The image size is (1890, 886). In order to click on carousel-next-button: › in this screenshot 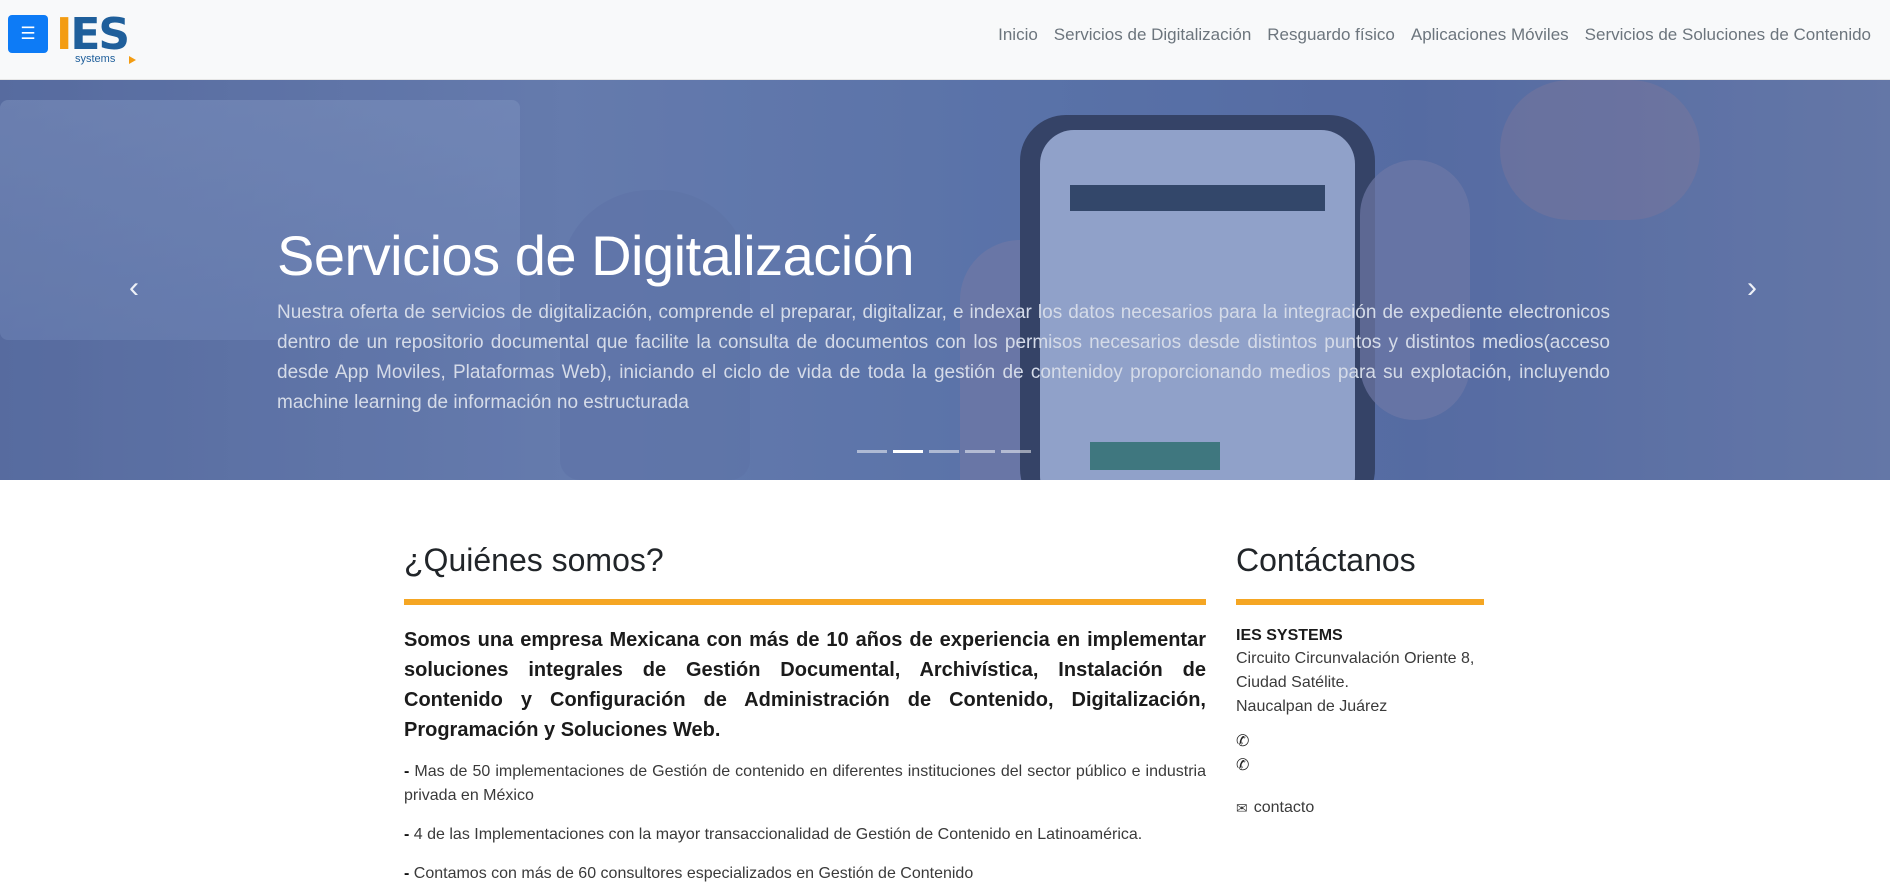, I will do `click(1752, 288)`.